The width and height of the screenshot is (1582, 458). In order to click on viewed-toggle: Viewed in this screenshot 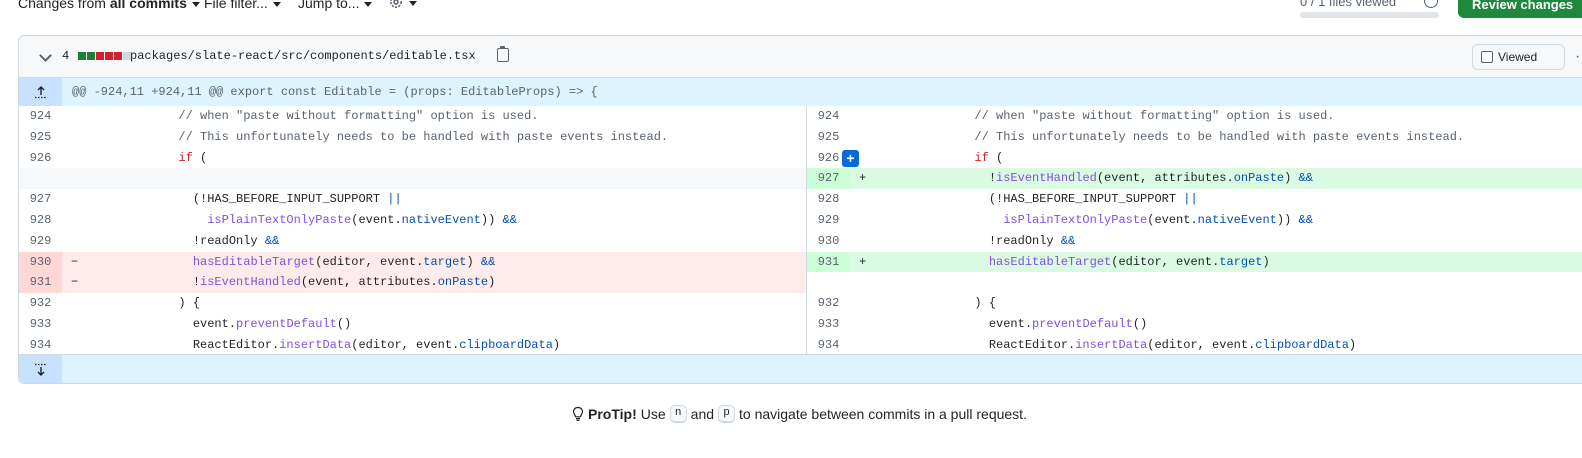, I will do `click(1518, 57)`.